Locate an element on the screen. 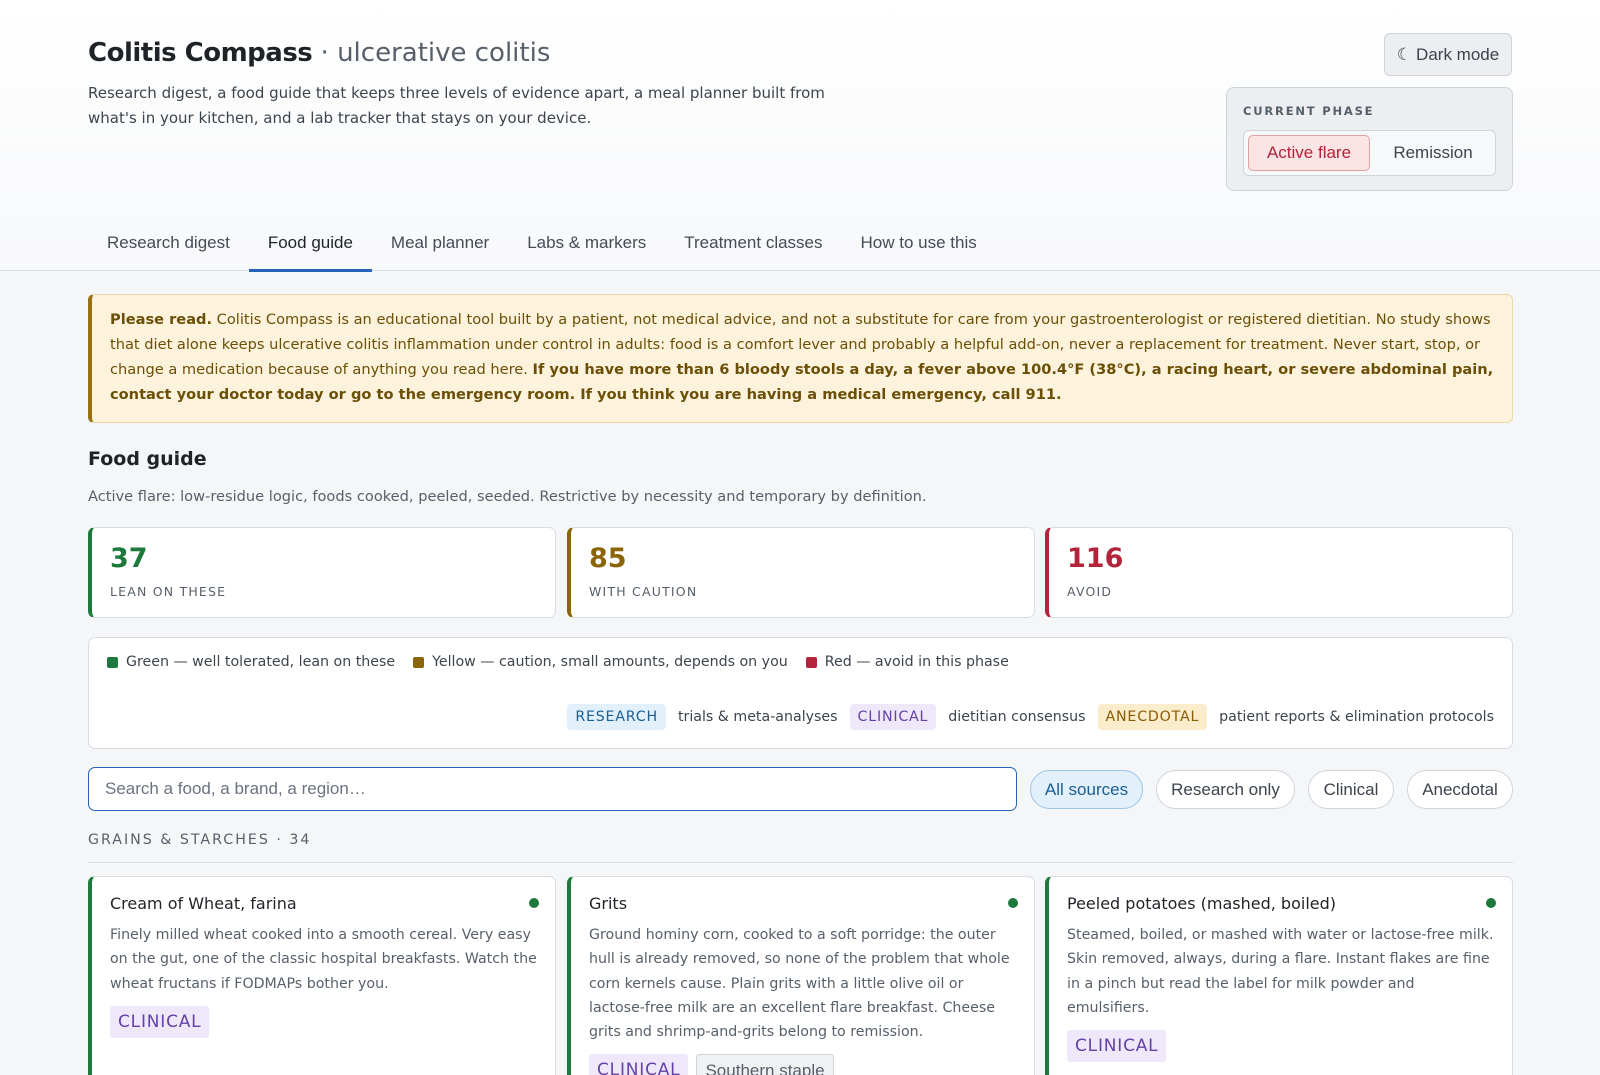  group-divider is located at coordinates (800, 862).